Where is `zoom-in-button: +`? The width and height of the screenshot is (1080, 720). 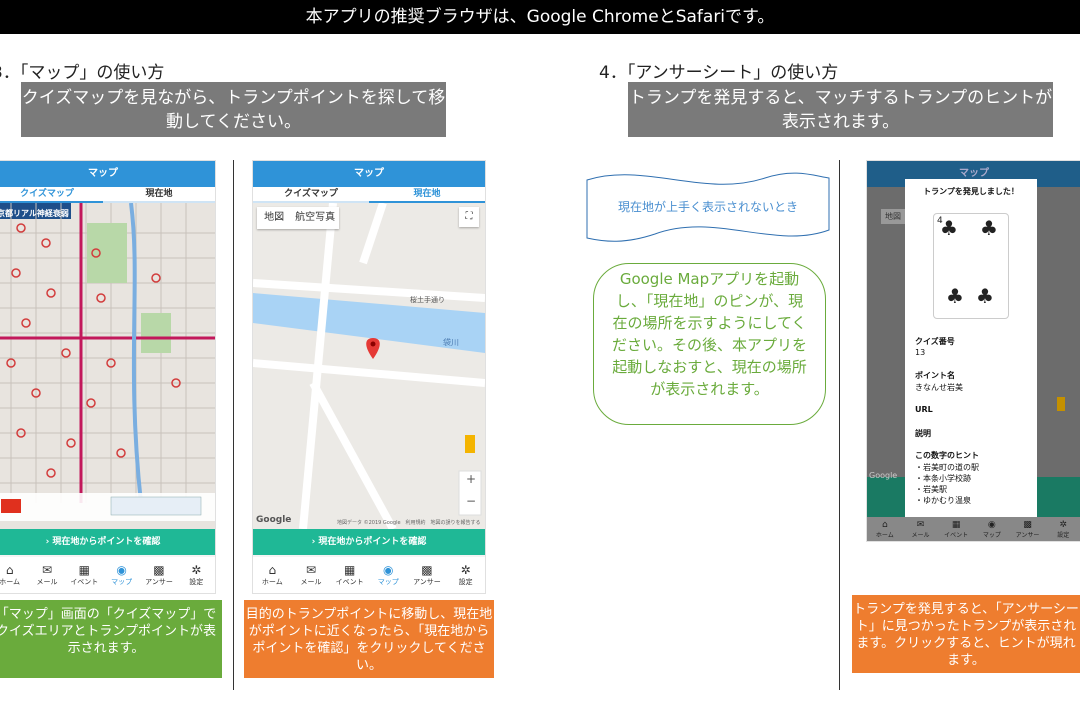
zoom-in-button: + is located at coordinates (471, 479).